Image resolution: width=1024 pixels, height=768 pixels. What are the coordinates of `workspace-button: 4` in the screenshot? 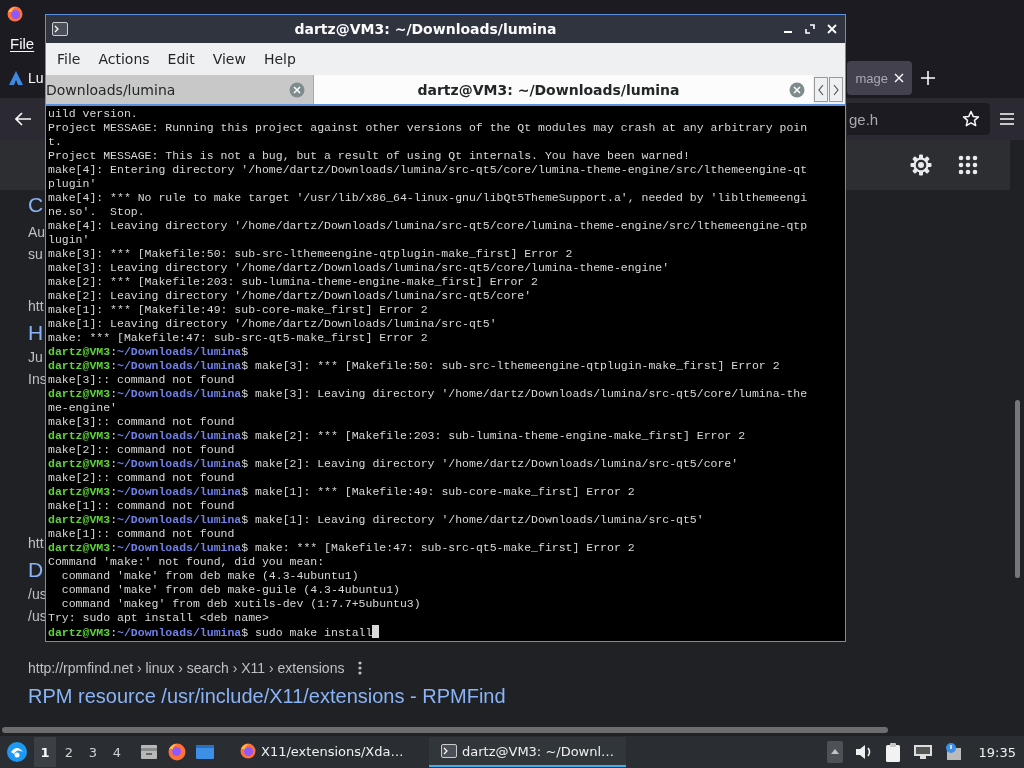 It's located at (117, 752).